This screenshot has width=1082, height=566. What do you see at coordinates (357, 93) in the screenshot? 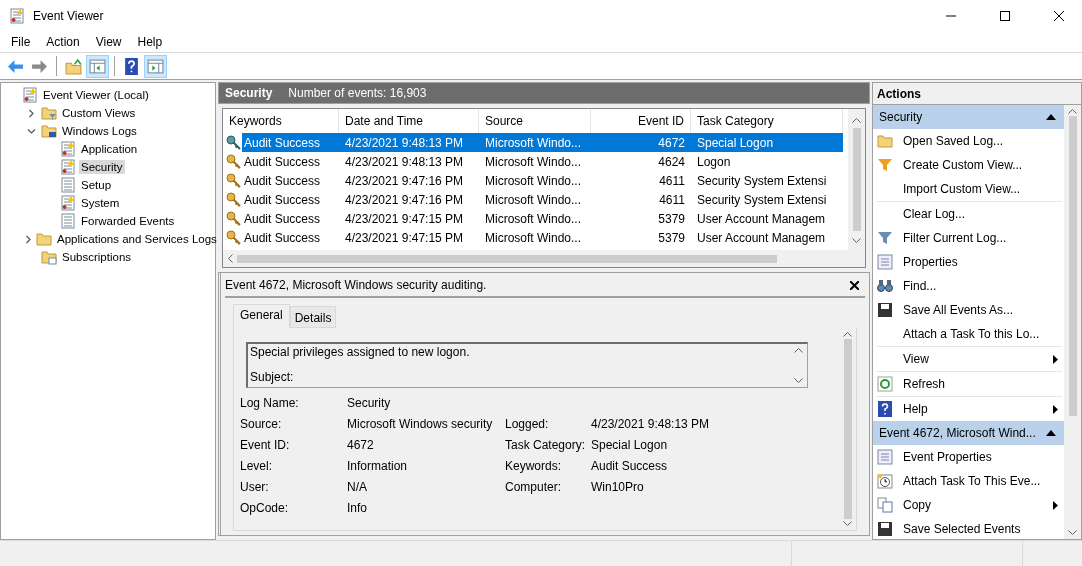
I see `event-count: Number of events: 16,903` at bounding box center [357, 93].